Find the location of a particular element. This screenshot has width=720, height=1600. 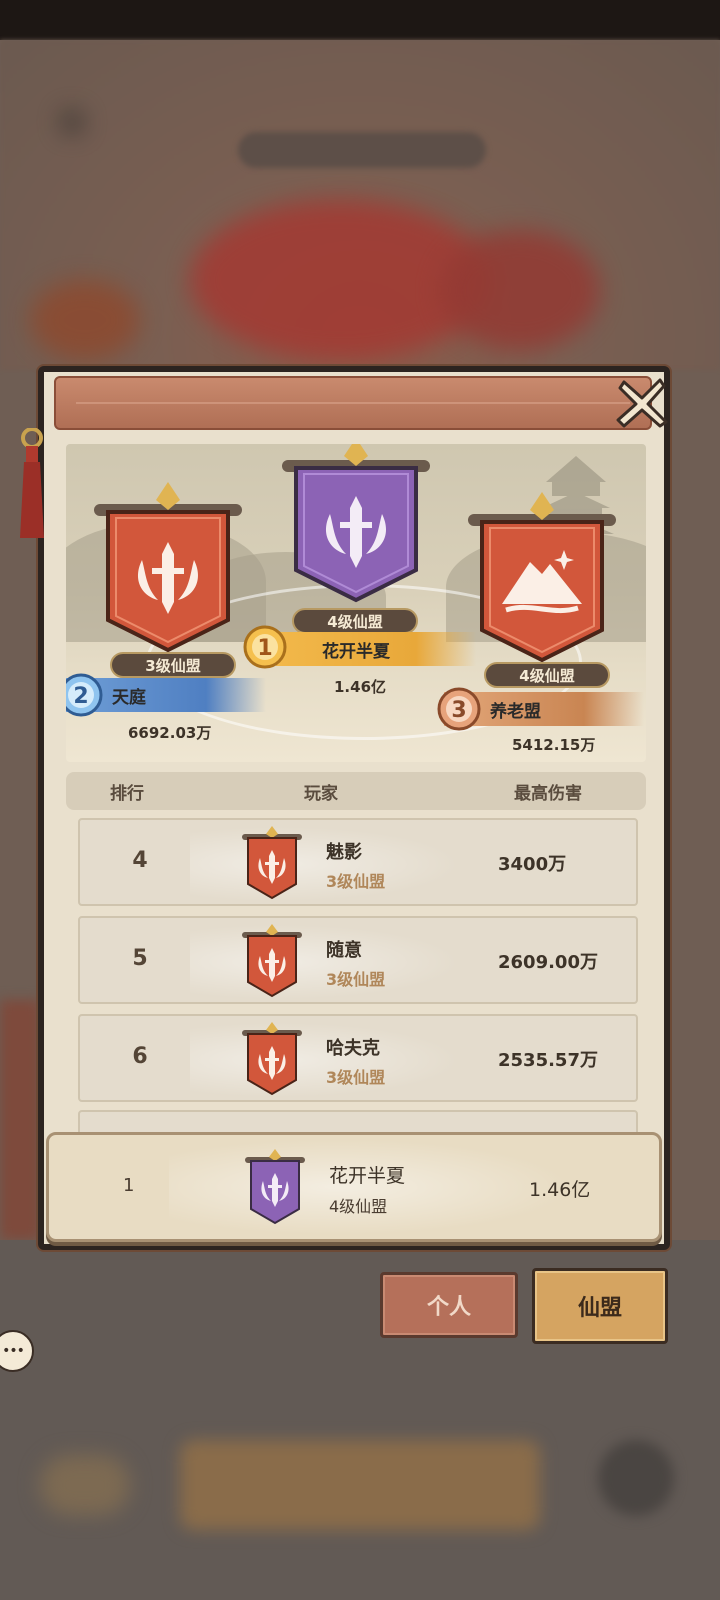

row-name: 哈夫克 is located at coordinates (353, 1048).